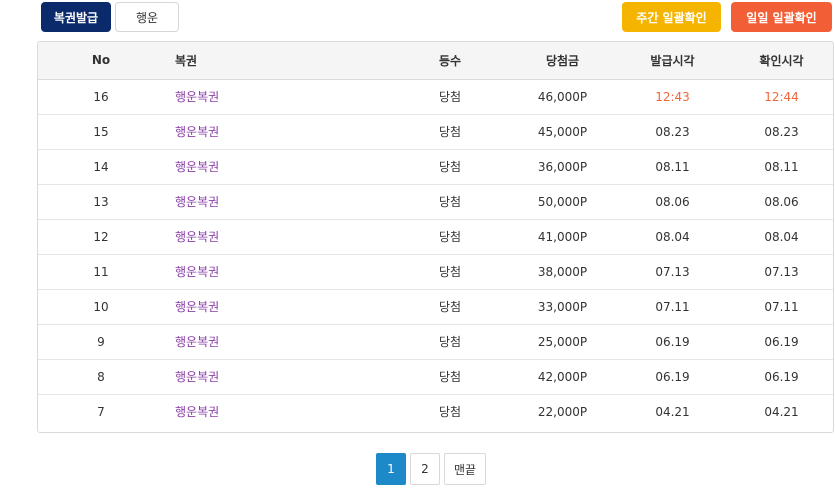 This screenshot has height=499, width=835. What do you see at coordinates (450, 61) in the screenshot?
I see `header-rank: 등수` at bounding box center [450, 61].